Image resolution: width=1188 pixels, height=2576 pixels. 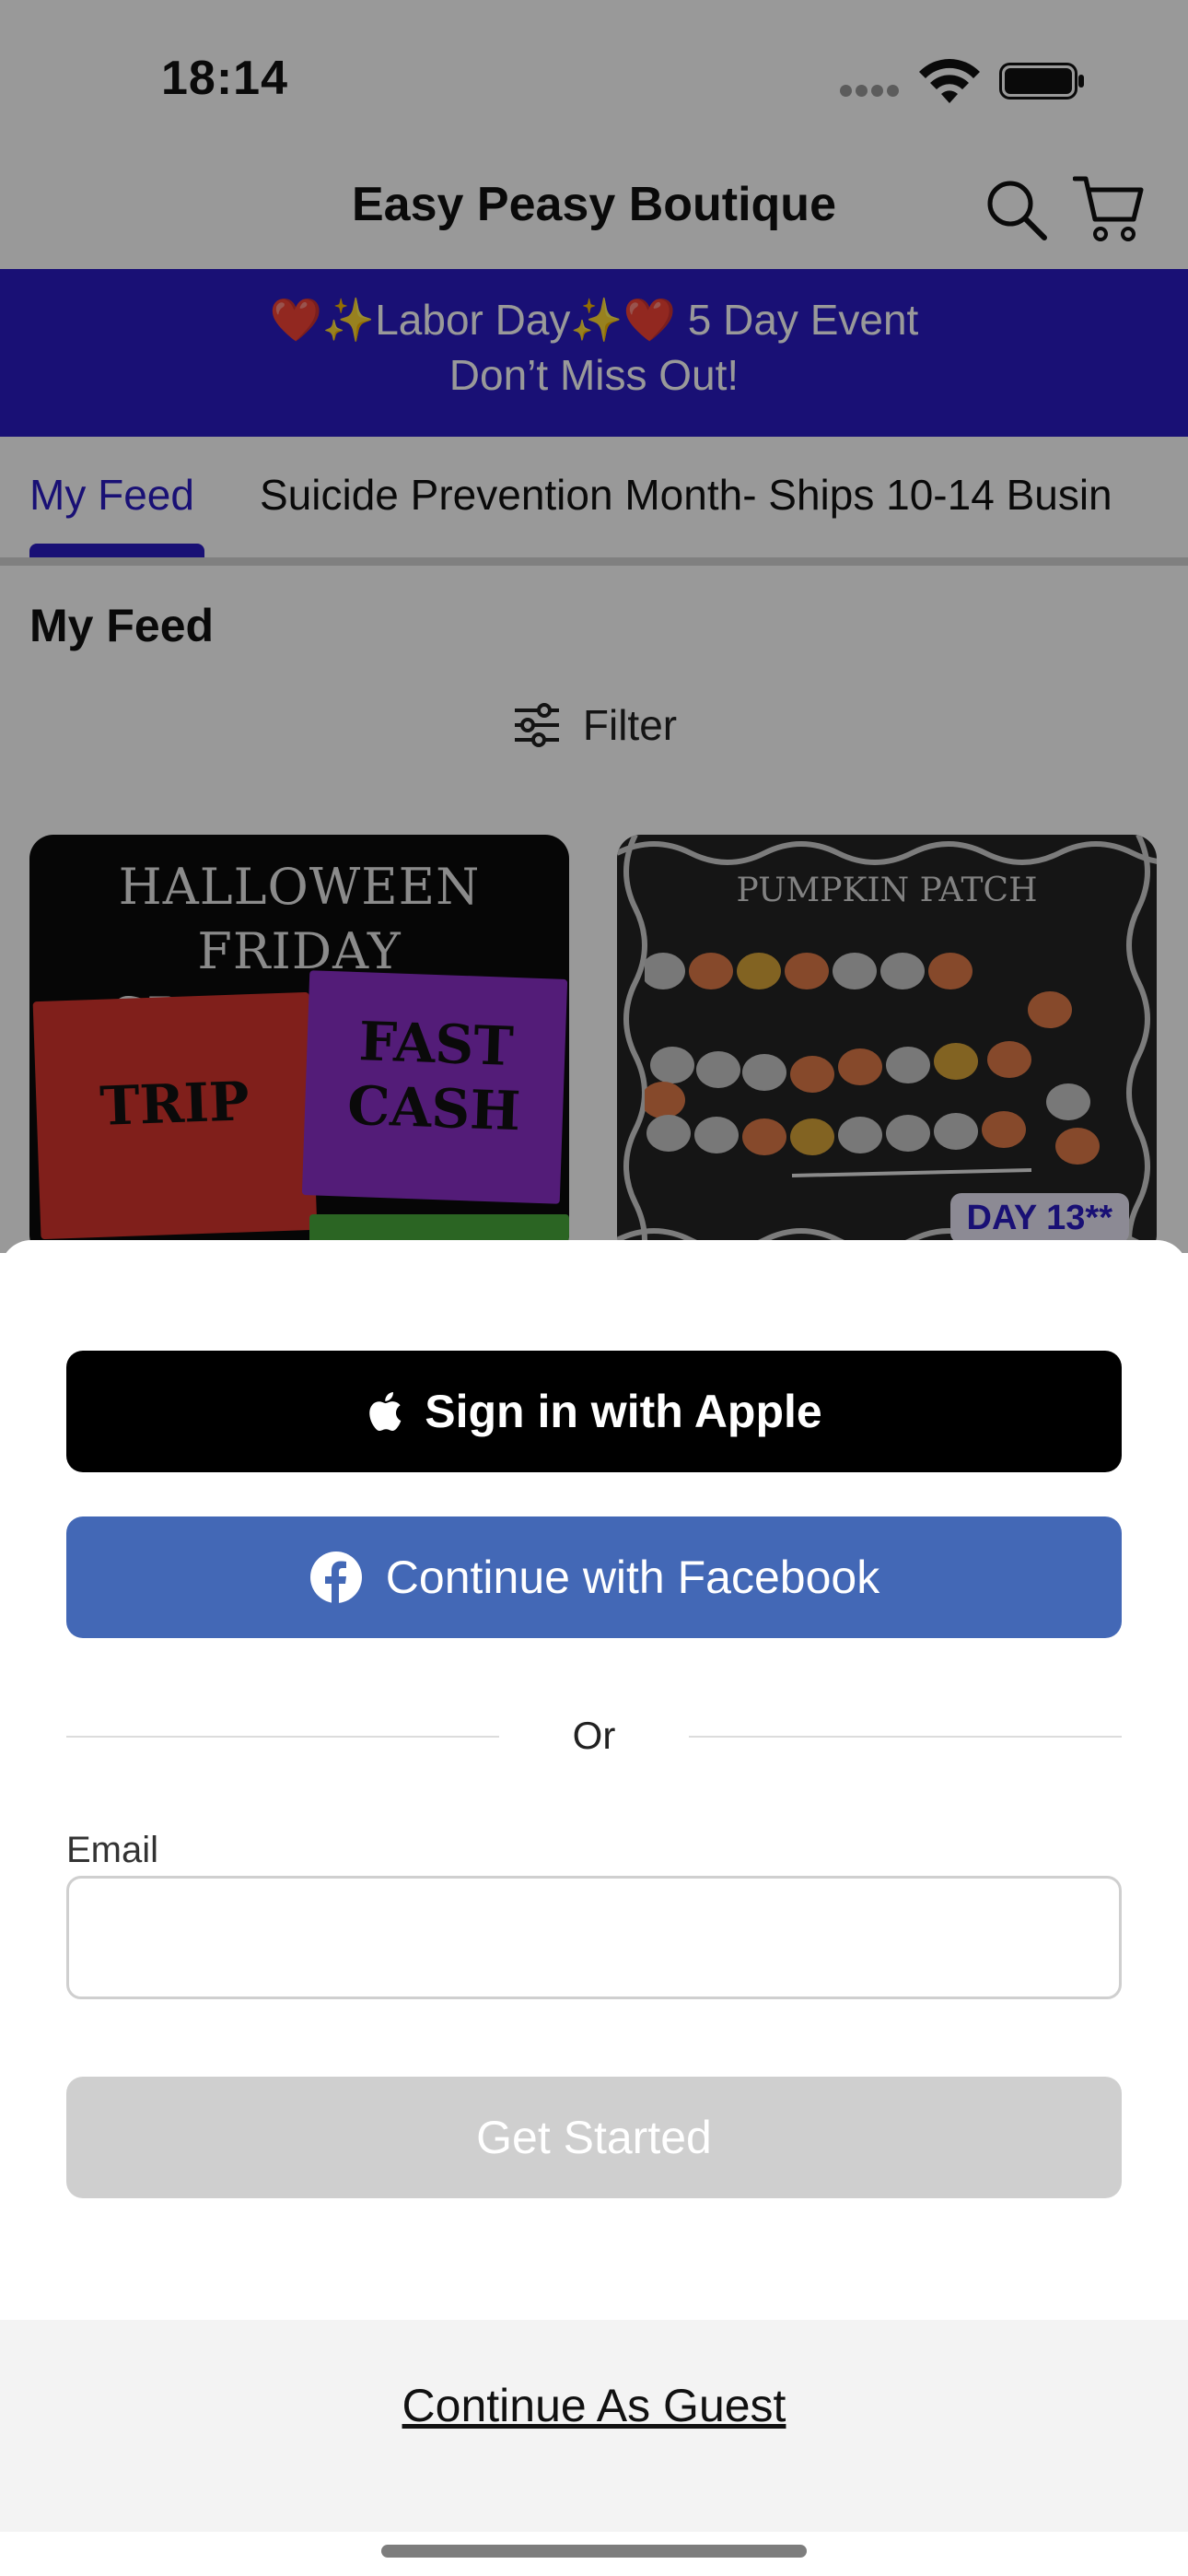 I want to click on guest-area: Continue As Guest, so click(x=594, y=2426).